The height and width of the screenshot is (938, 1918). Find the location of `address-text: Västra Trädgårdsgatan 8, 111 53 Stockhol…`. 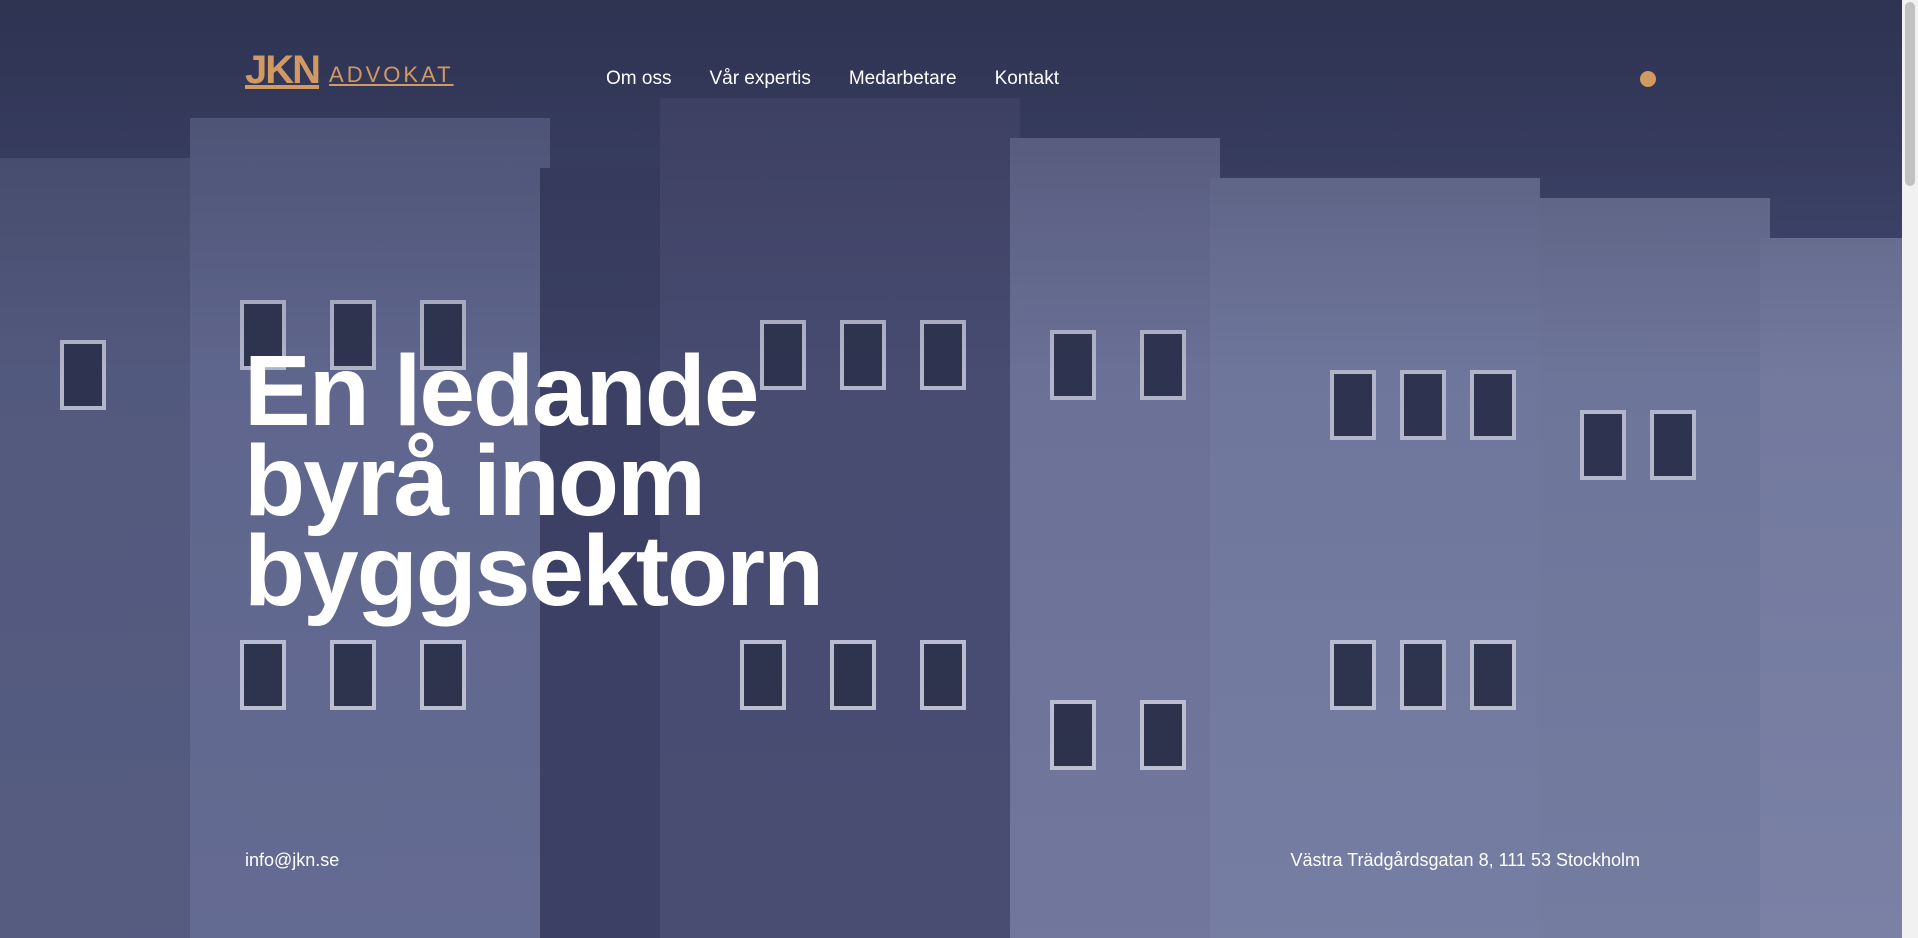

address-text: Västra Trädgårdsgatan 8, 111 53 Stockhol… is located at coordinates (1465, 860).